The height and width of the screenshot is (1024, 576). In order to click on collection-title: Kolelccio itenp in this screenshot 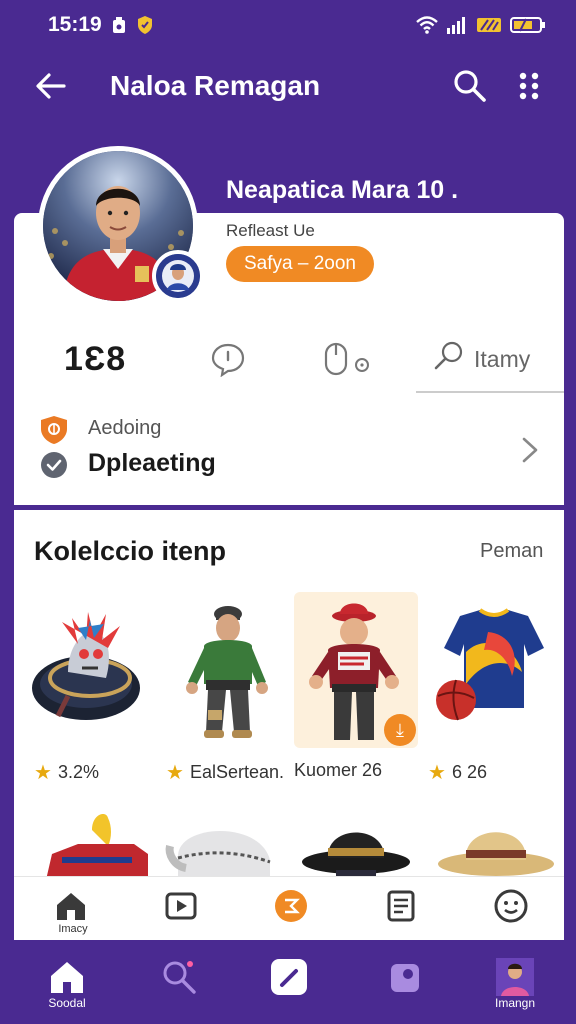, I will do `click(130, 551)`.